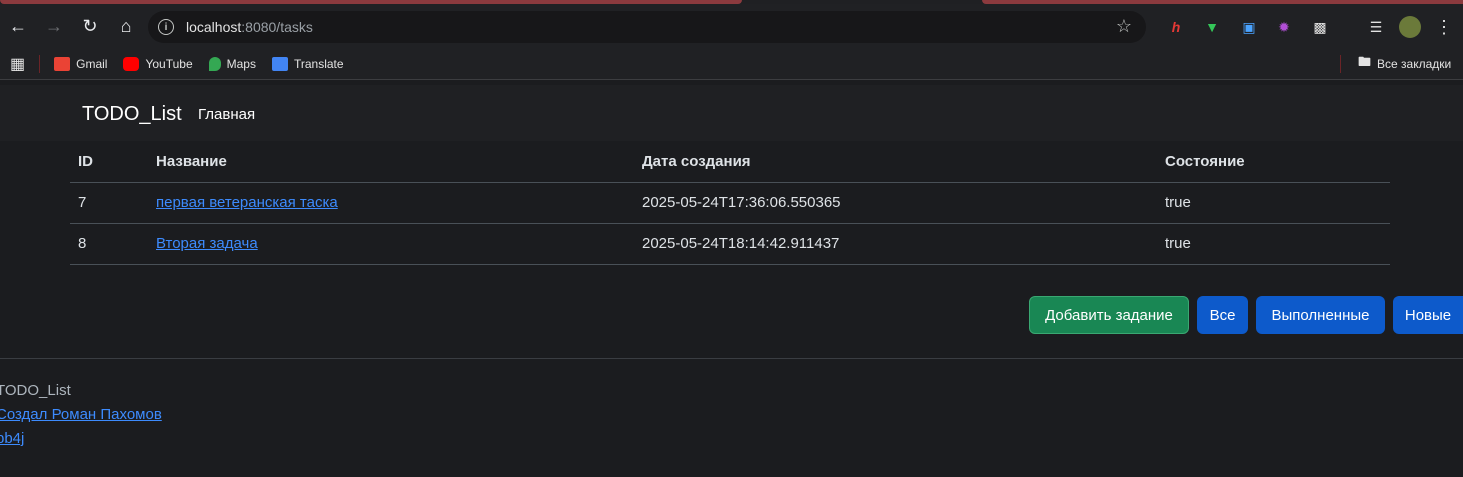  I want to click on brain-extension-icon: ✹, so click(1284, 27).